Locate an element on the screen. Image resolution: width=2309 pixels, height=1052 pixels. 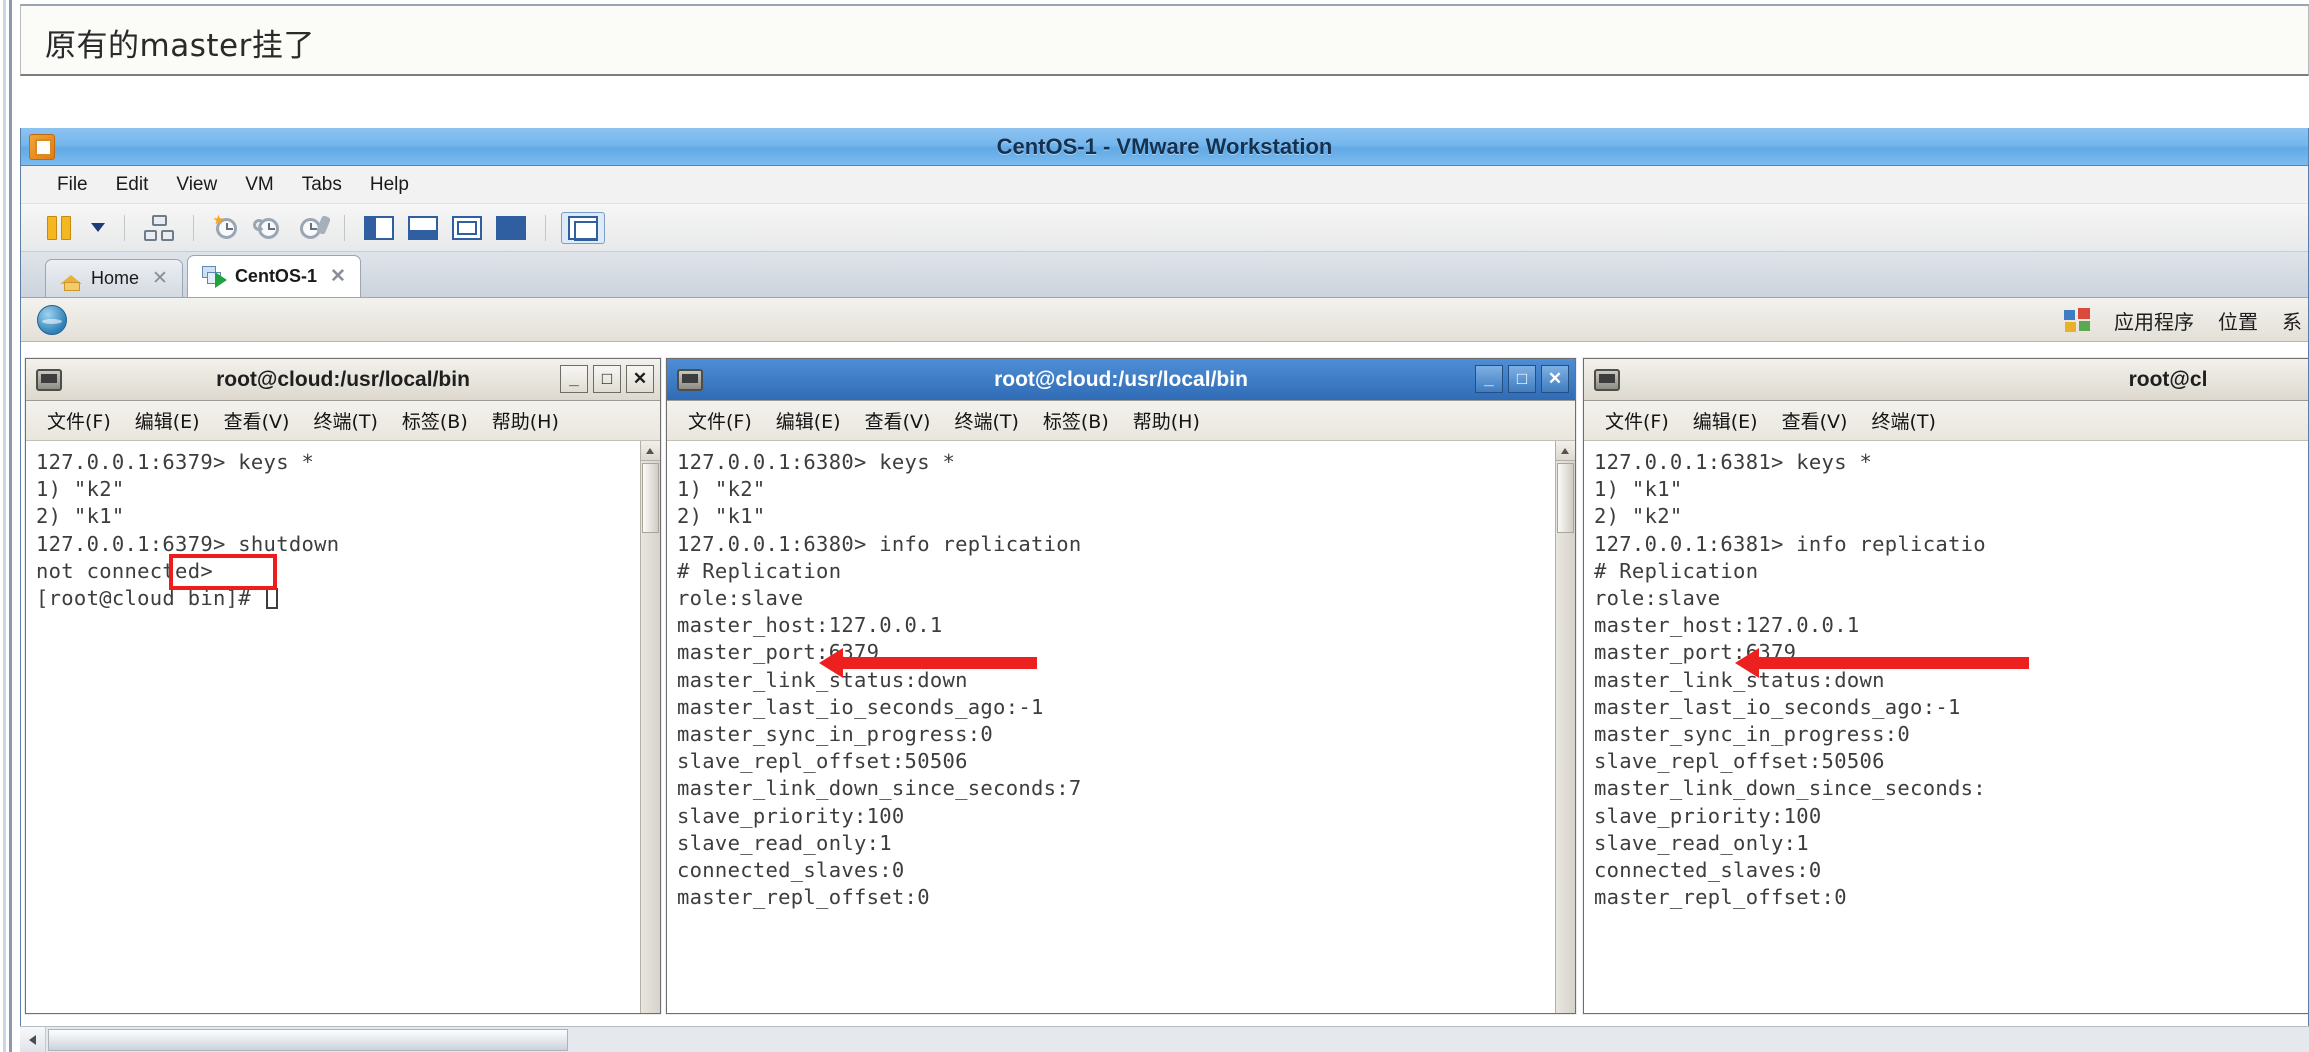
terminal-3-line: slave_read_only:1 is located at coordinates (1701, 842).